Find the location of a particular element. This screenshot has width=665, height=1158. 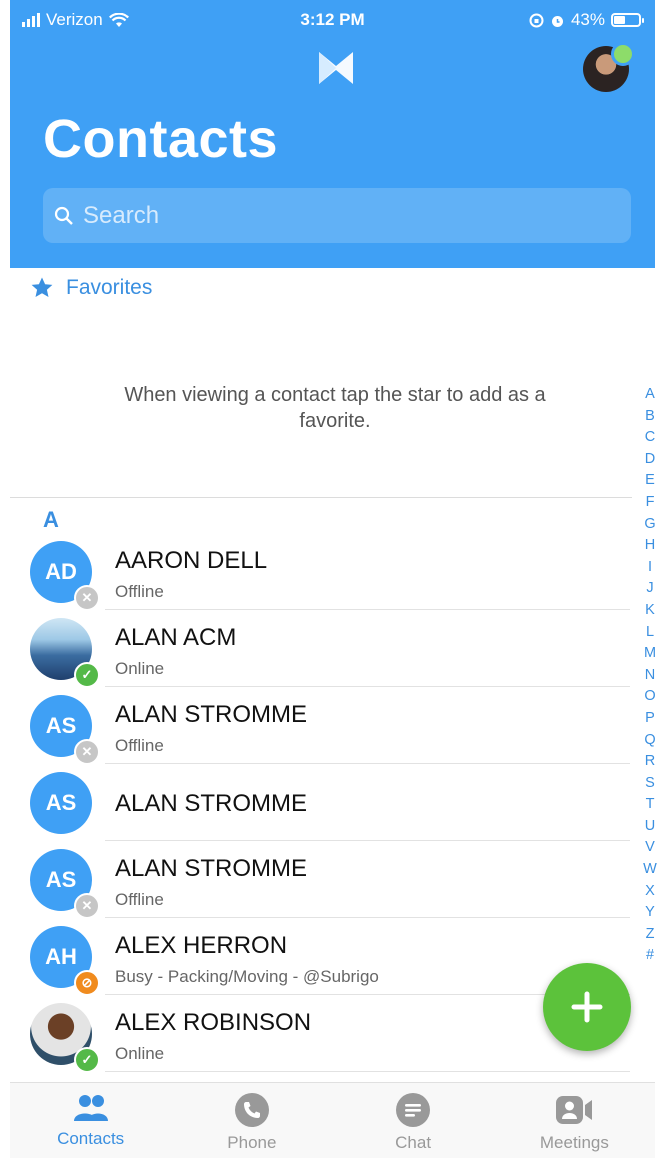

page-title: Contacts is located at coordinates (161, 139).